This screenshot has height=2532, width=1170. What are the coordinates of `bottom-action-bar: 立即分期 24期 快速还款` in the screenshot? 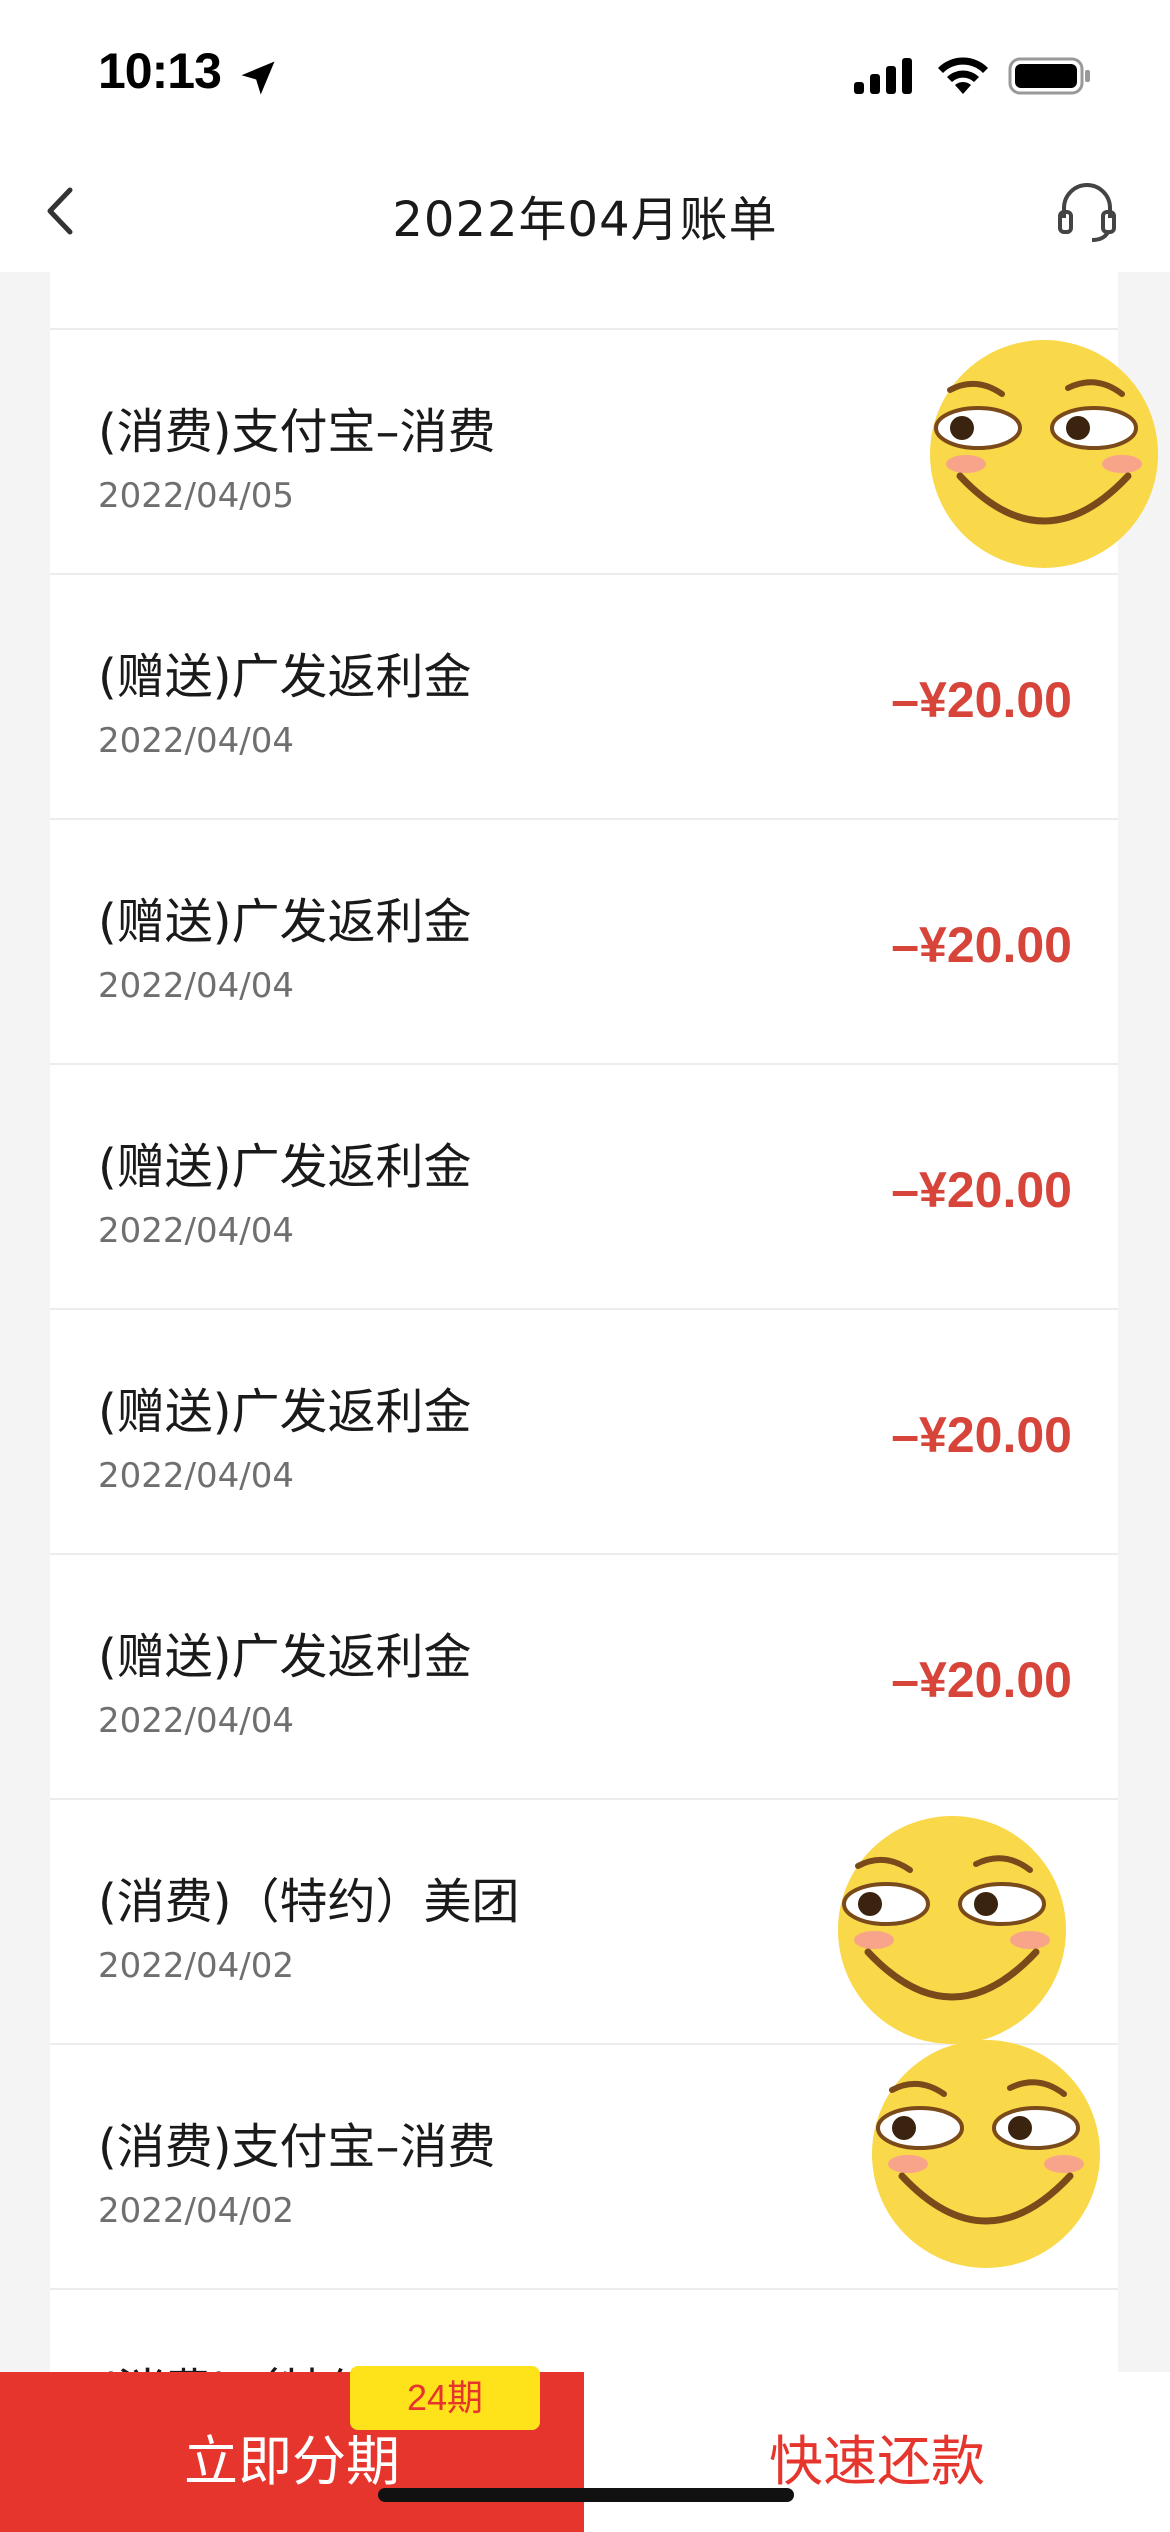 It's located at (585, 2449).